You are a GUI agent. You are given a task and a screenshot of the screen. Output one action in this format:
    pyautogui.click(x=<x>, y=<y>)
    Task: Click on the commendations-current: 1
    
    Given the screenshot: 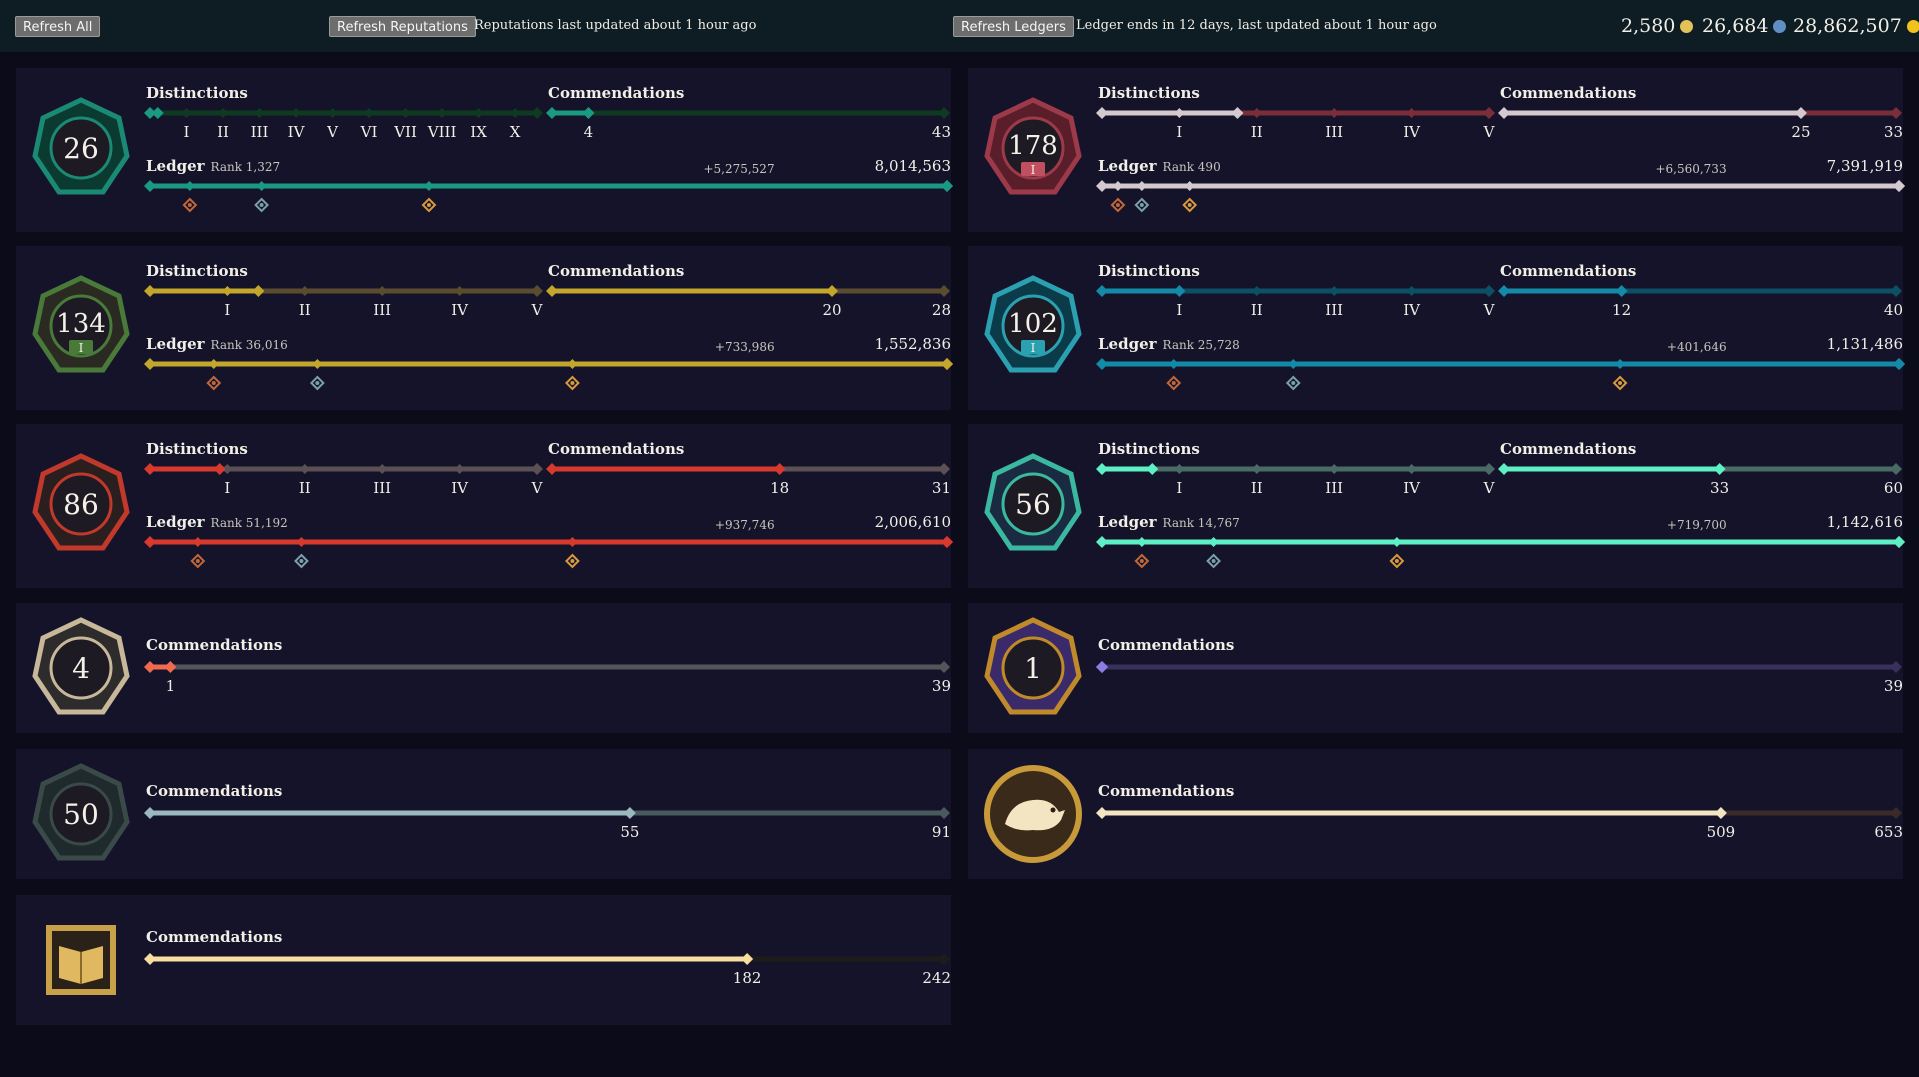 What is the action you would take?
    pyautogui.click(x=170, y=686)
    